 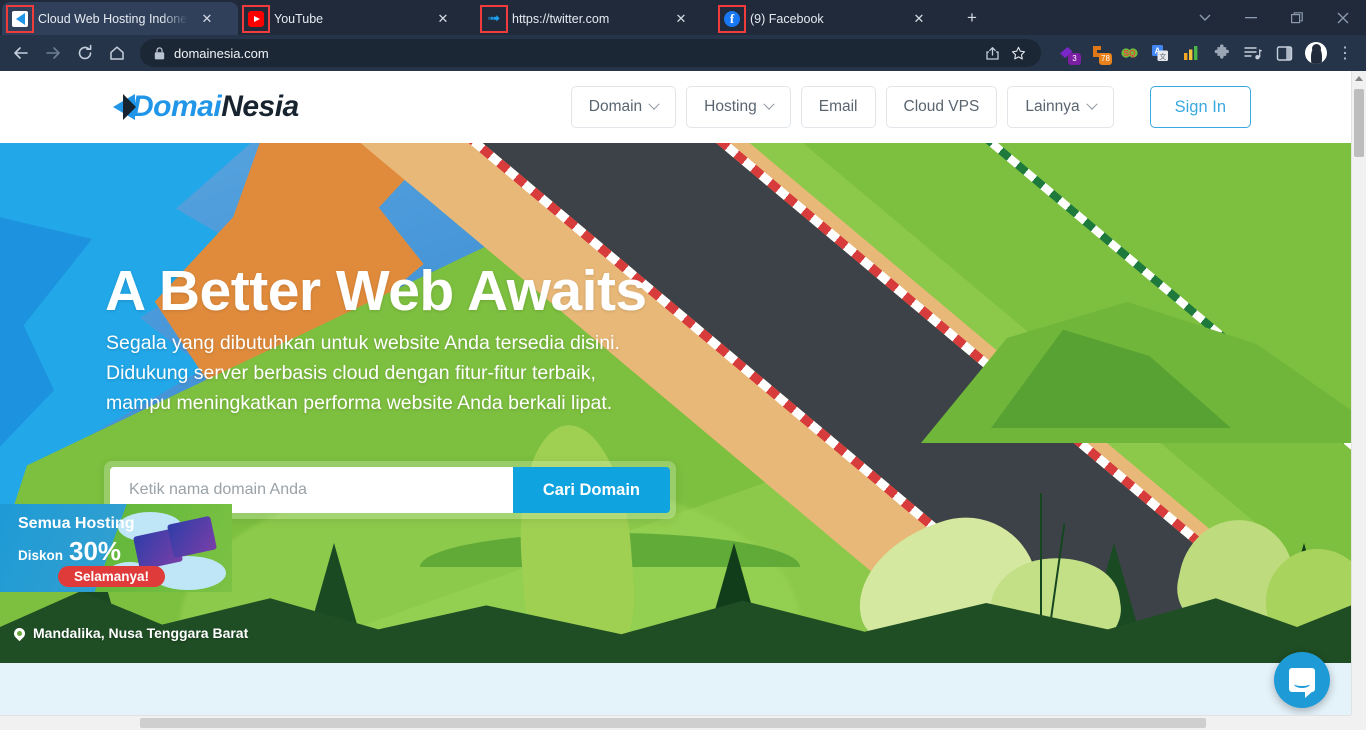 I want to click on svg-text: SQ, so click(x=1129, y=53).